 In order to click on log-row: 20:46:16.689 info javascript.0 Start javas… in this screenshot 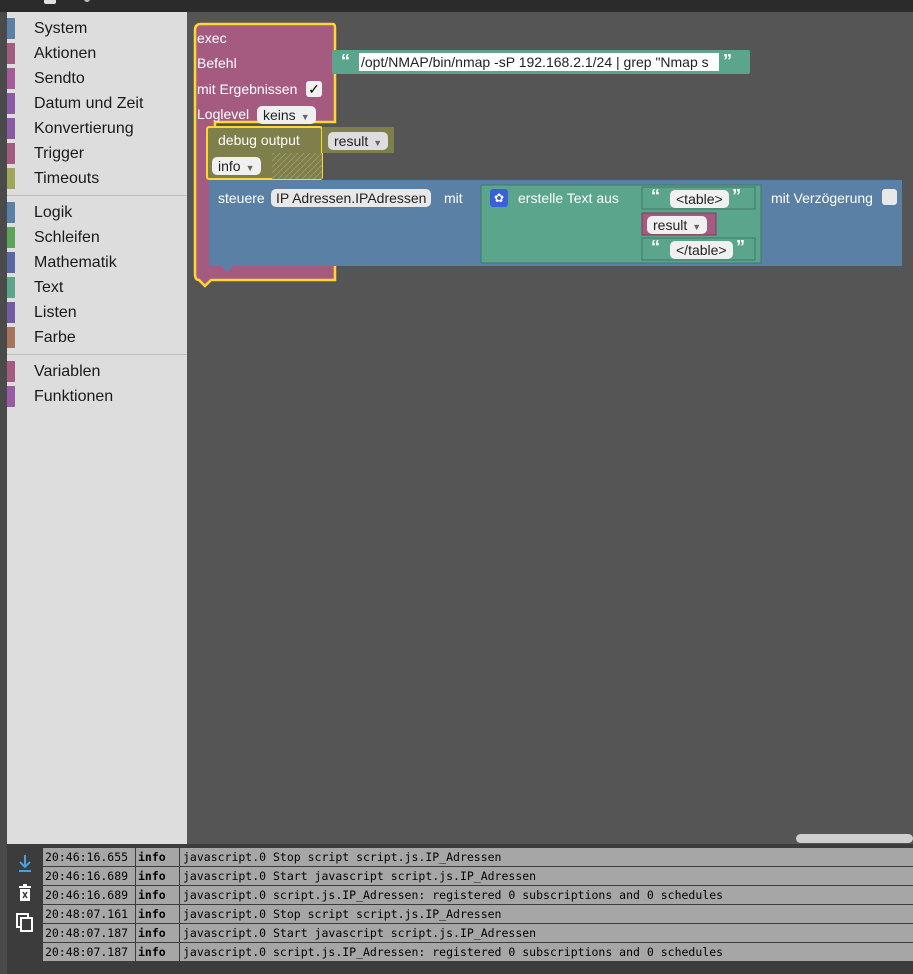, I will do `click(478, 876)`.